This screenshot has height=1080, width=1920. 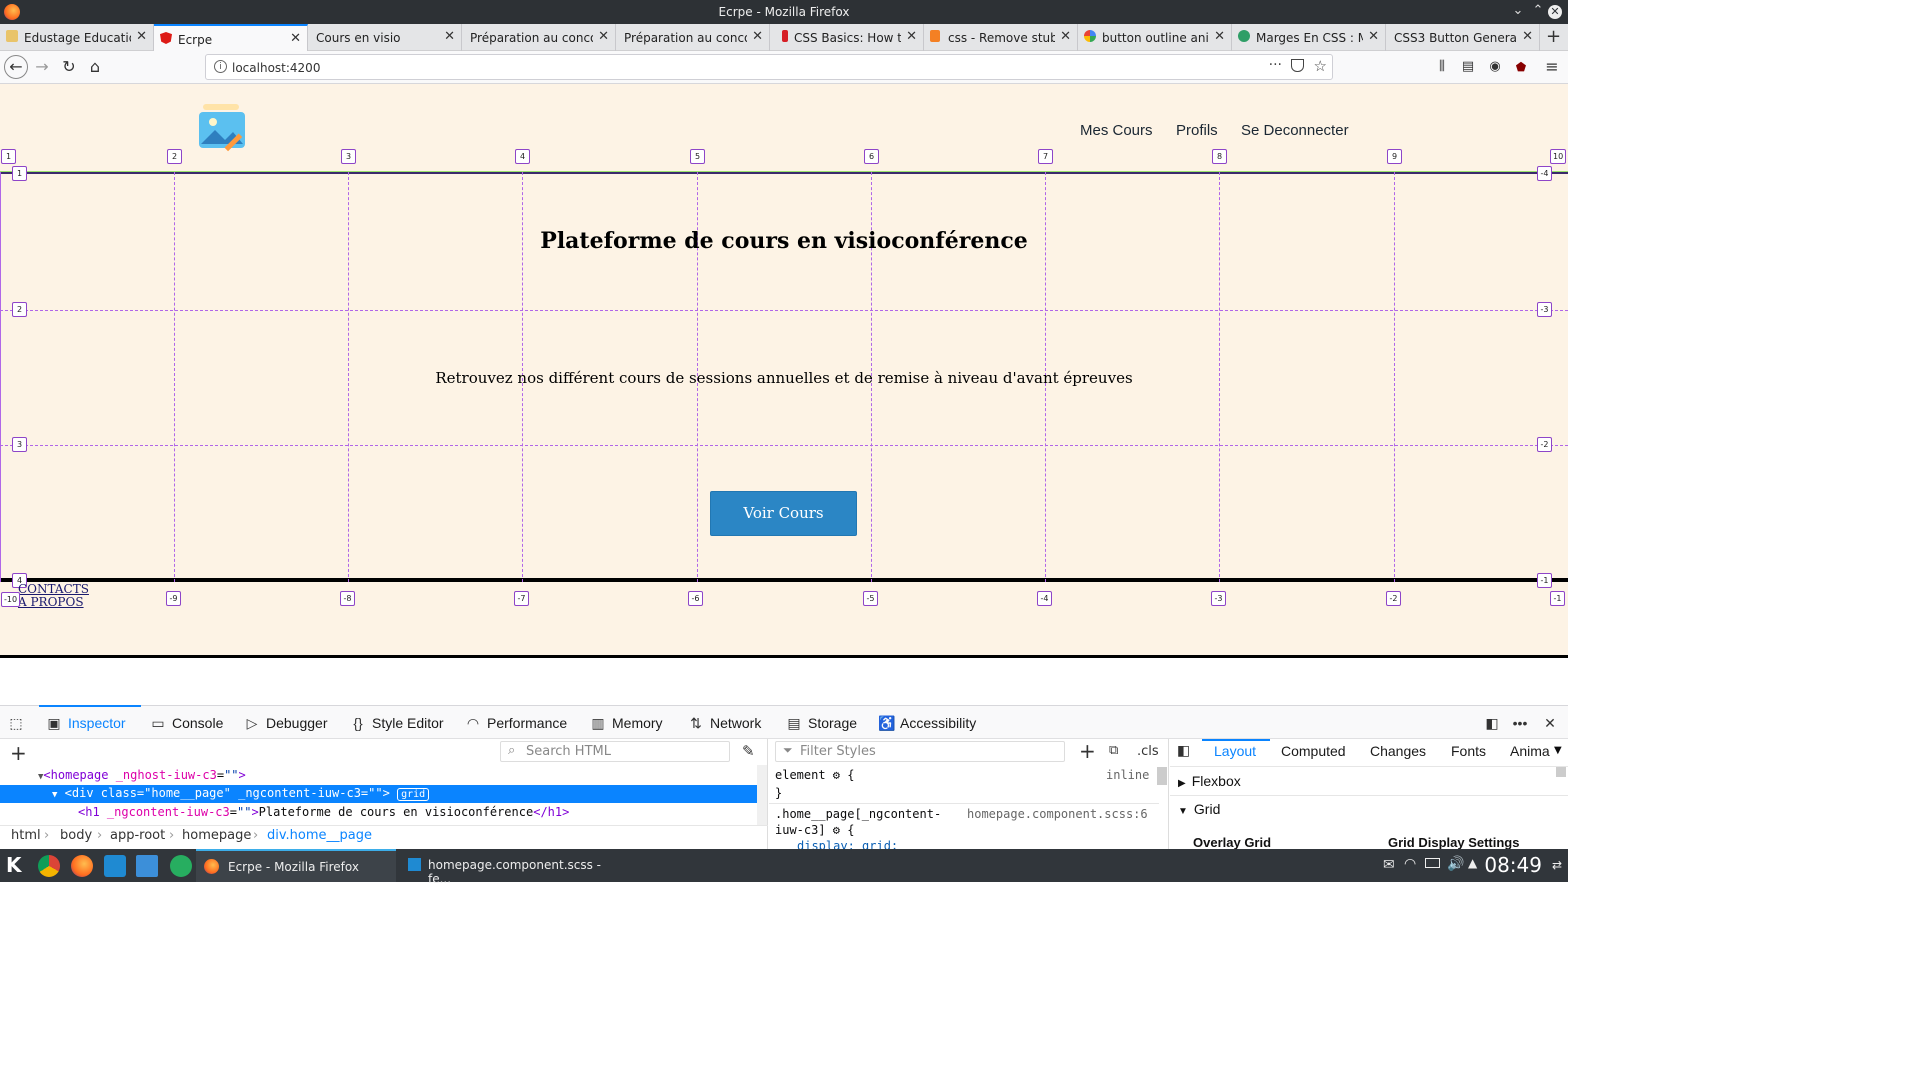 I want to click on site-info-icon: i, so click(x=220, y=66).